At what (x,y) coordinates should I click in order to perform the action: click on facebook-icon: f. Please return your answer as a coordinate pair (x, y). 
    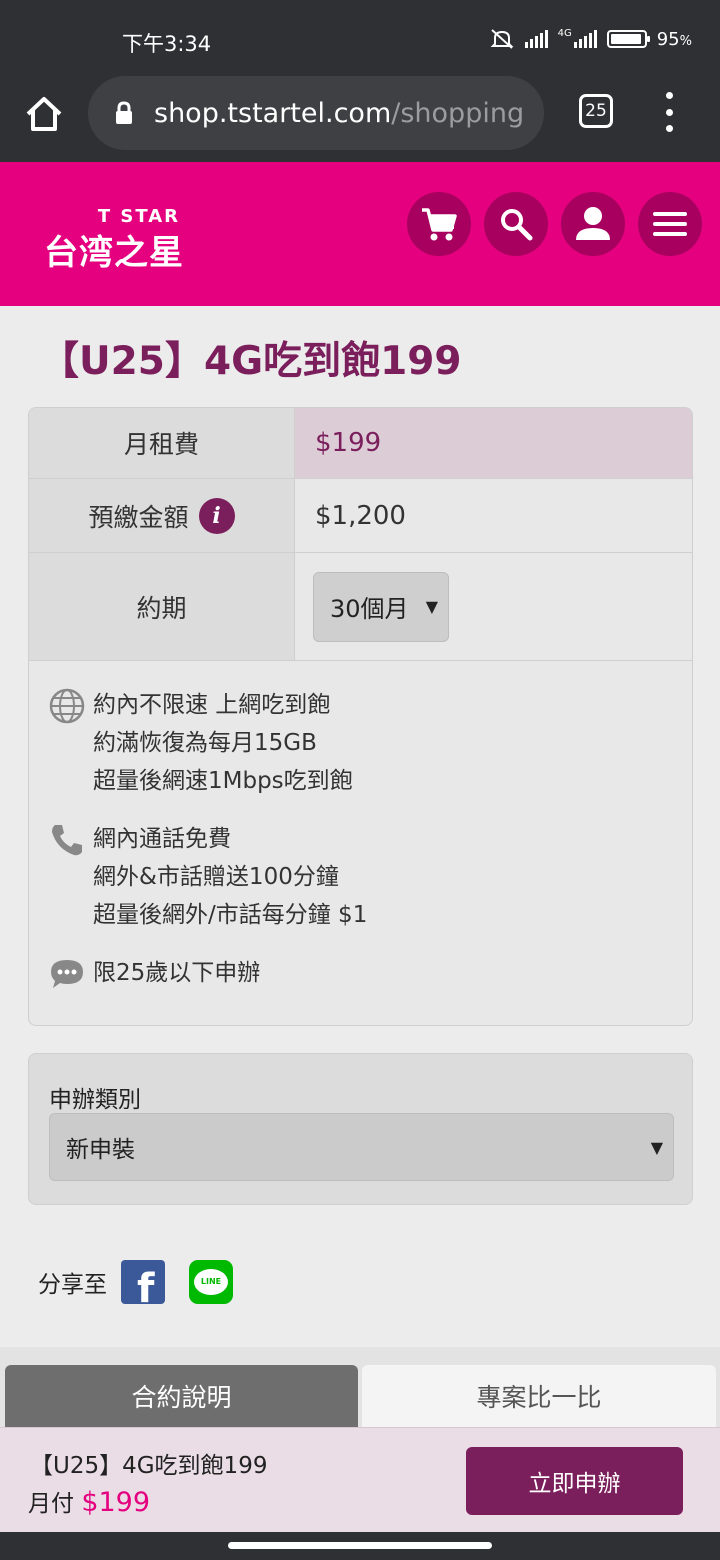
    Looking at the image, I should click on (146, 1285).